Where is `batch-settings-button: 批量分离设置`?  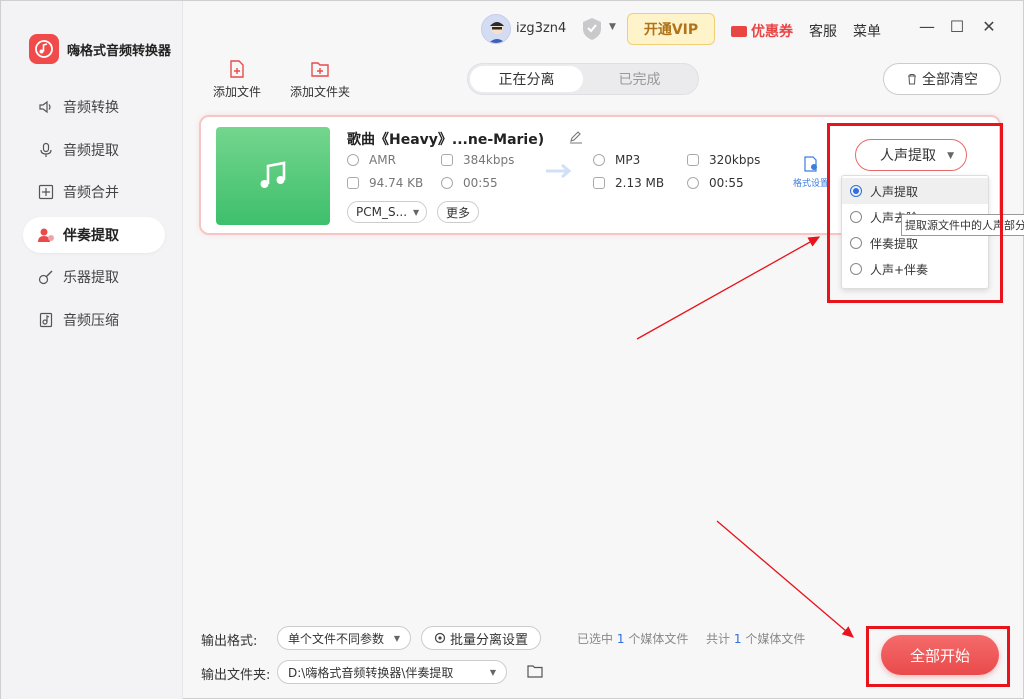 batch-settings-button: 批量分离设置 is located at coordinates (481, 638).